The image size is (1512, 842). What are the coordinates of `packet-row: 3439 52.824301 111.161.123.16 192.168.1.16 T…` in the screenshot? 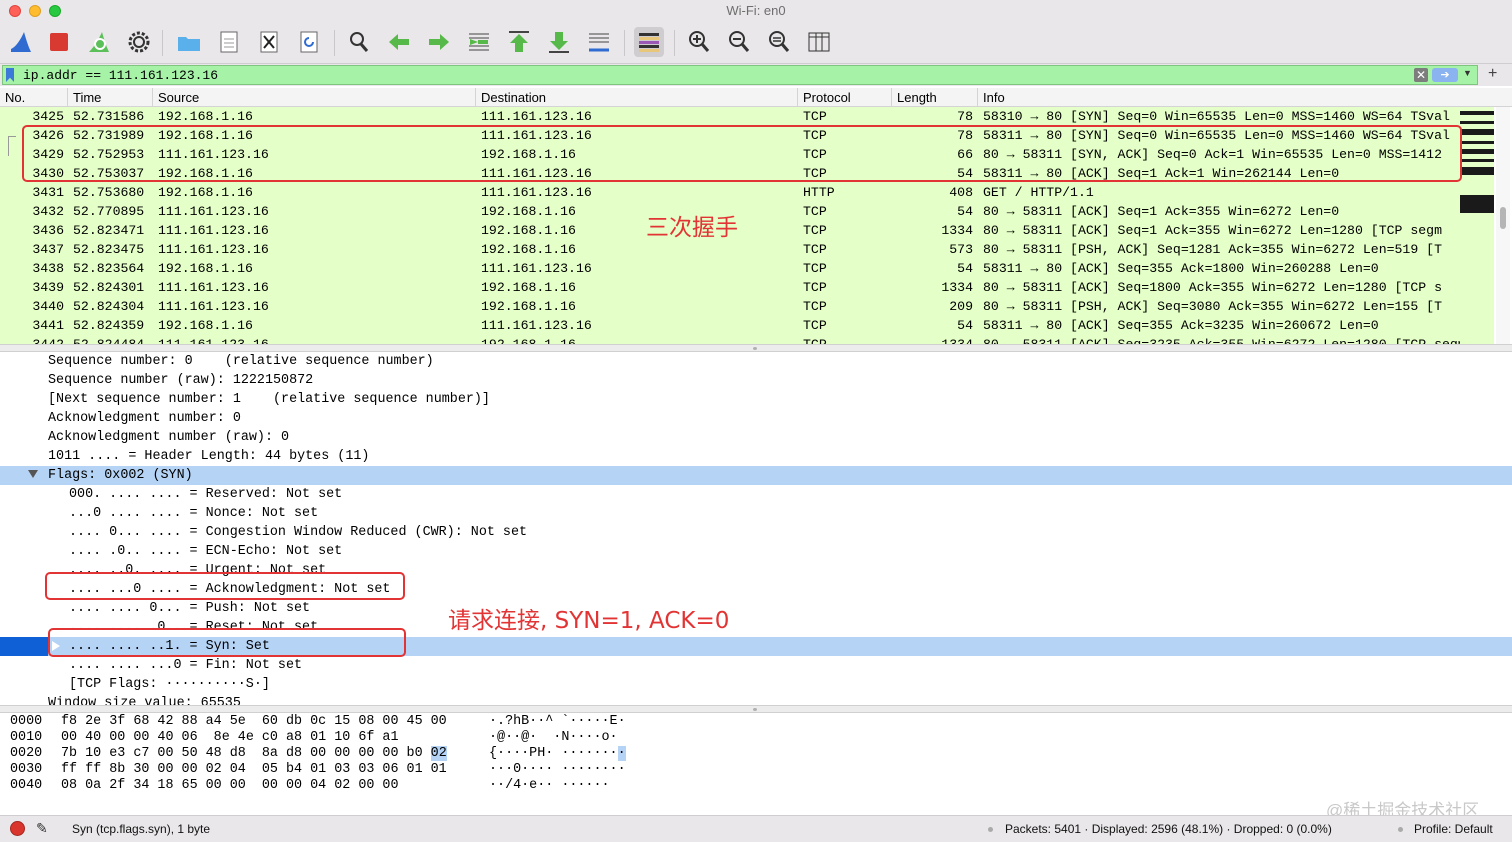 It's located at (730, 287).